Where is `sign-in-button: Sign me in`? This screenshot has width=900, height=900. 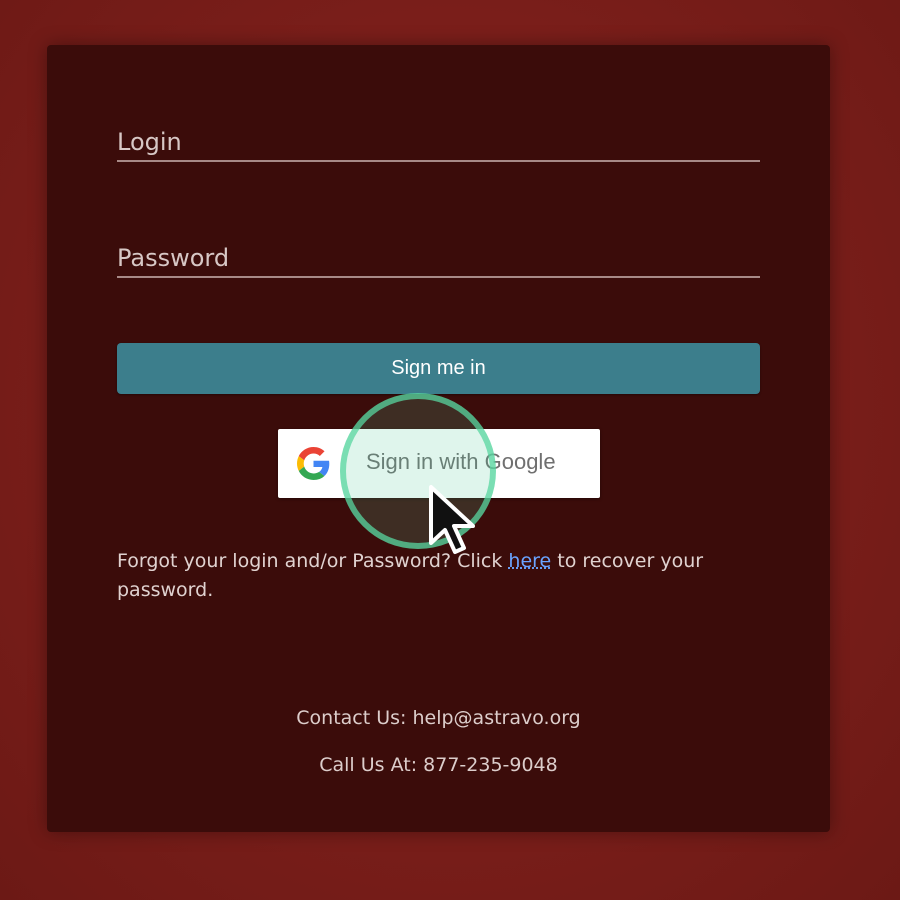 sign-in-button: Sign me in is located at coordinates (438, 368).